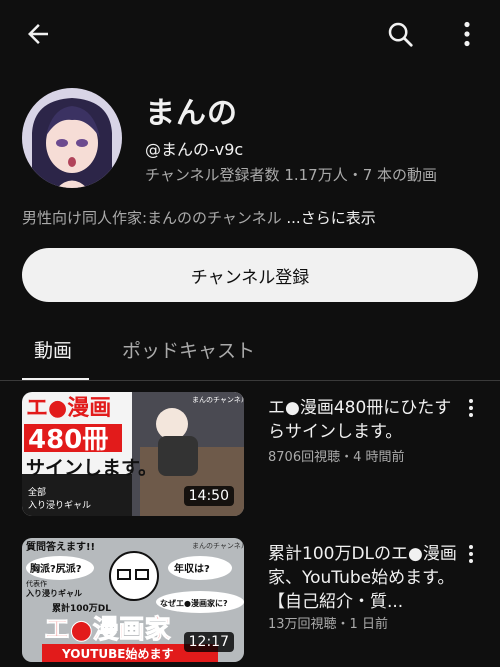 This screenshot has width=500, height=667. Describe the element at coordinates (91, 468) in the screenshot. I see `thumb-line3: サインします。` at that location.